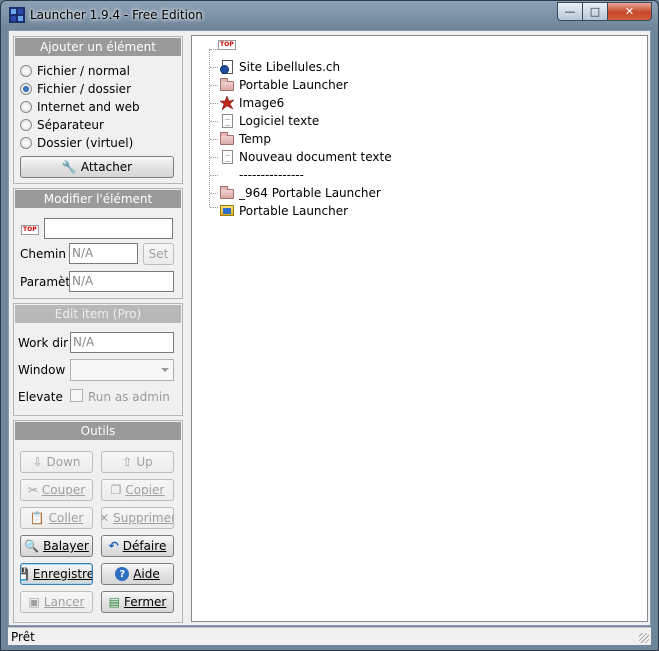 The height and width of the screenshot is (651, 659). I want to click on chevron-down-icon, so click(165, 370).